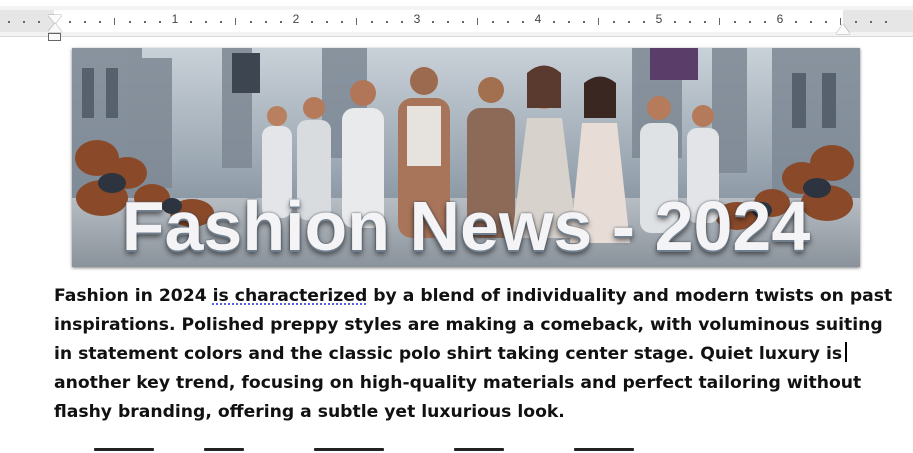 The height and width of the screenshot is (453, 913). What do you see at coordinates (290, 296) in the screenshot?
I see `grammar-flagged-text: is characterized` at bounding box center [290, 296].